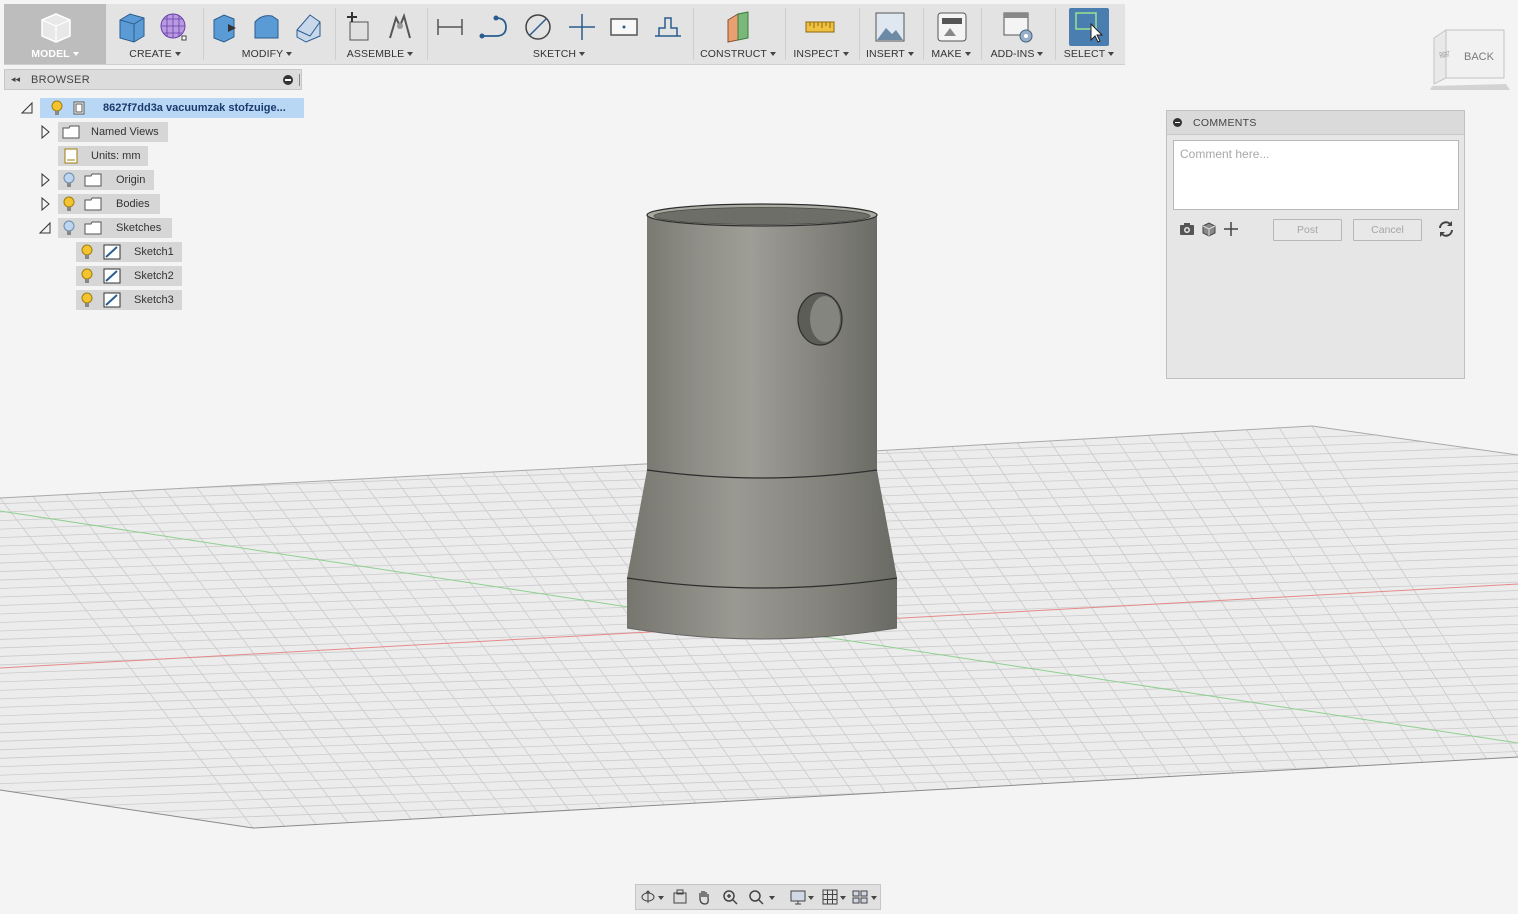  Describe the element at coordinates (288, 80) in the screenshot. I see `minimize-browser-icon` at that location.